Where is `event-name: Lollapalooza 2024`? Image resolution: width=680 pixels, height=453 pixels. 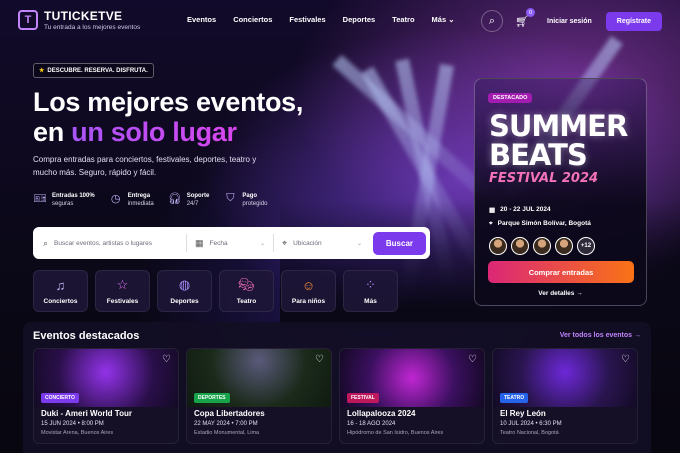 event-name: Lollapalooza 2024 is located at coordinates (381, 413).